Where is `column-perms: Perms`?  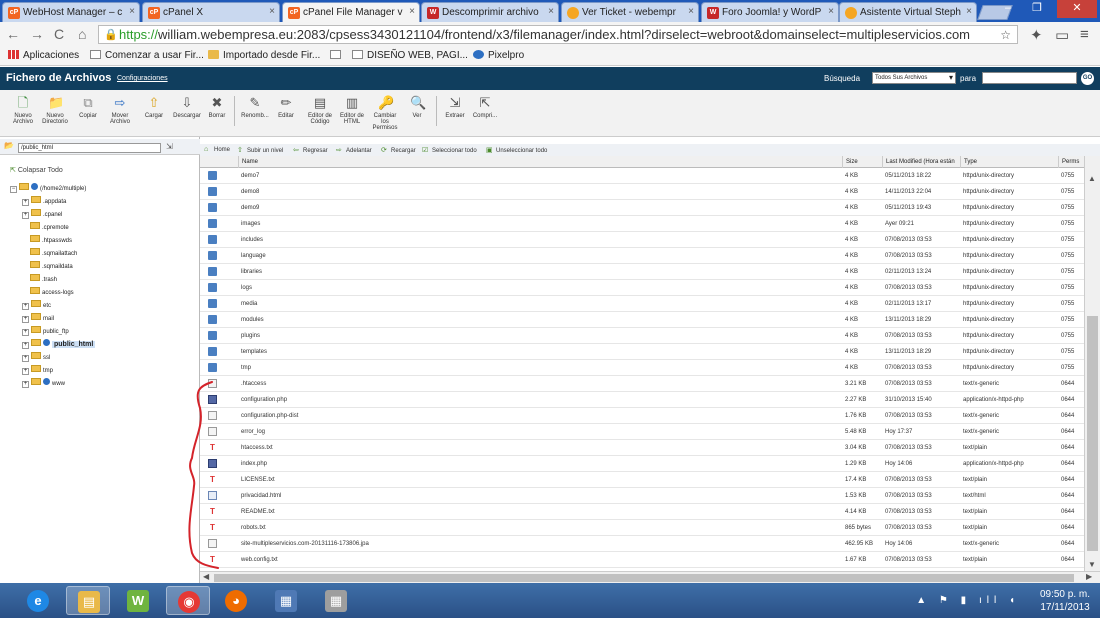
column-perms: Perms is located at coordinates (1071, 162).